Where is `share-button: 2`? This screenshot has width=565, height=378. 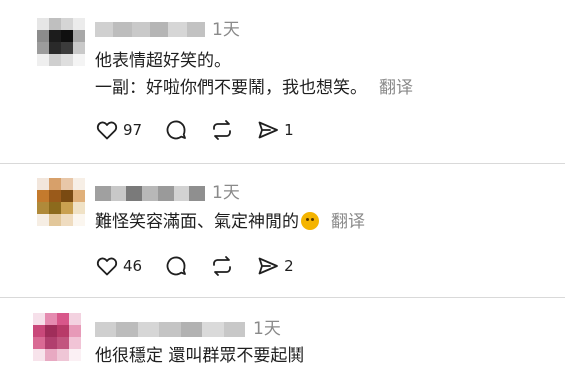 share-button: 2 is located at coordinates (275, 266).